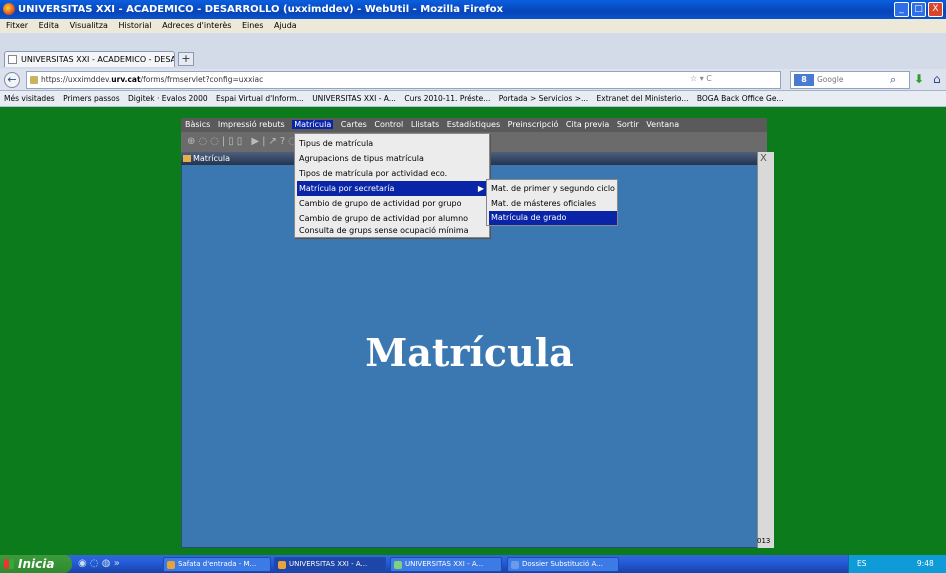 Image resolution: width=946 pixels, height=573 pixels. What do you see at coordinates (628, 124) in the screenshot?
I see `app-menu-sortir: Sortir` at bounding box center [628, 124].